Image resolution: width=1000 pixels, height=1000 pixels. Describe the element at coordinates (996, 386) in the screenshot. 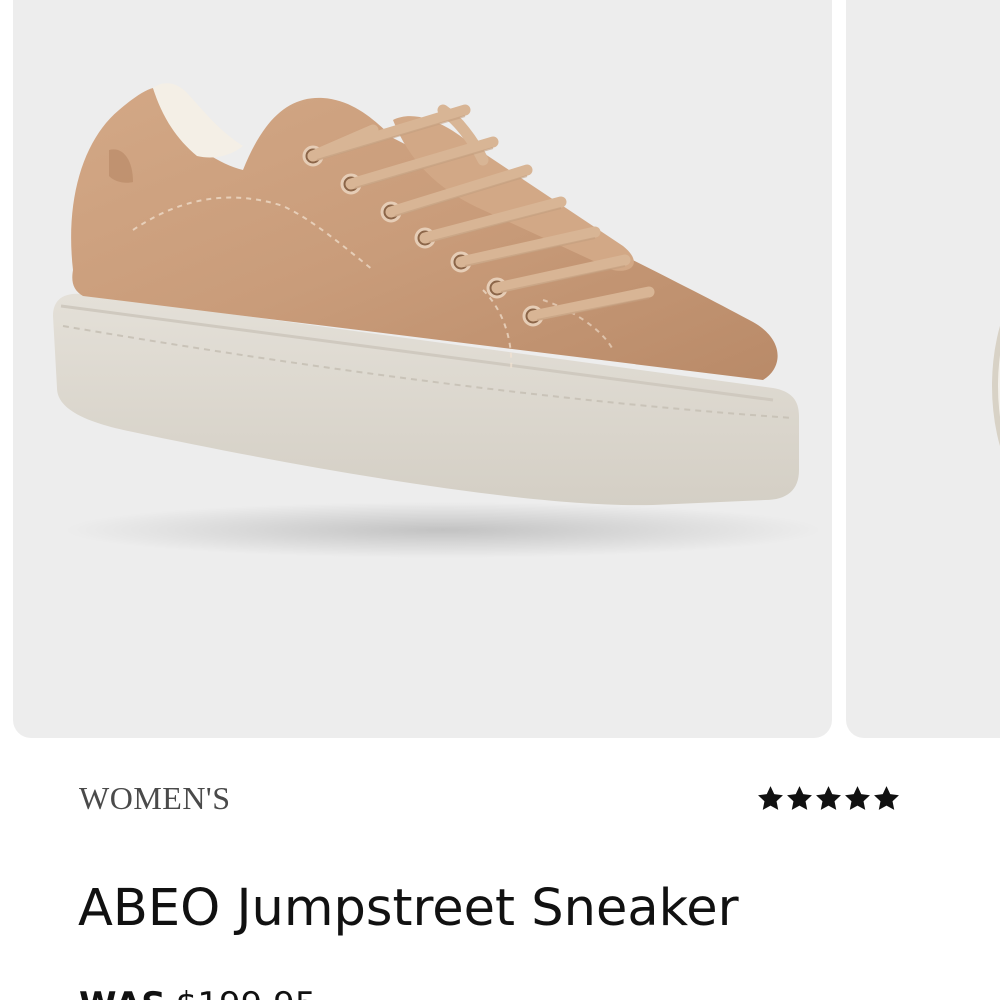

I see `next-product-image` at that location.